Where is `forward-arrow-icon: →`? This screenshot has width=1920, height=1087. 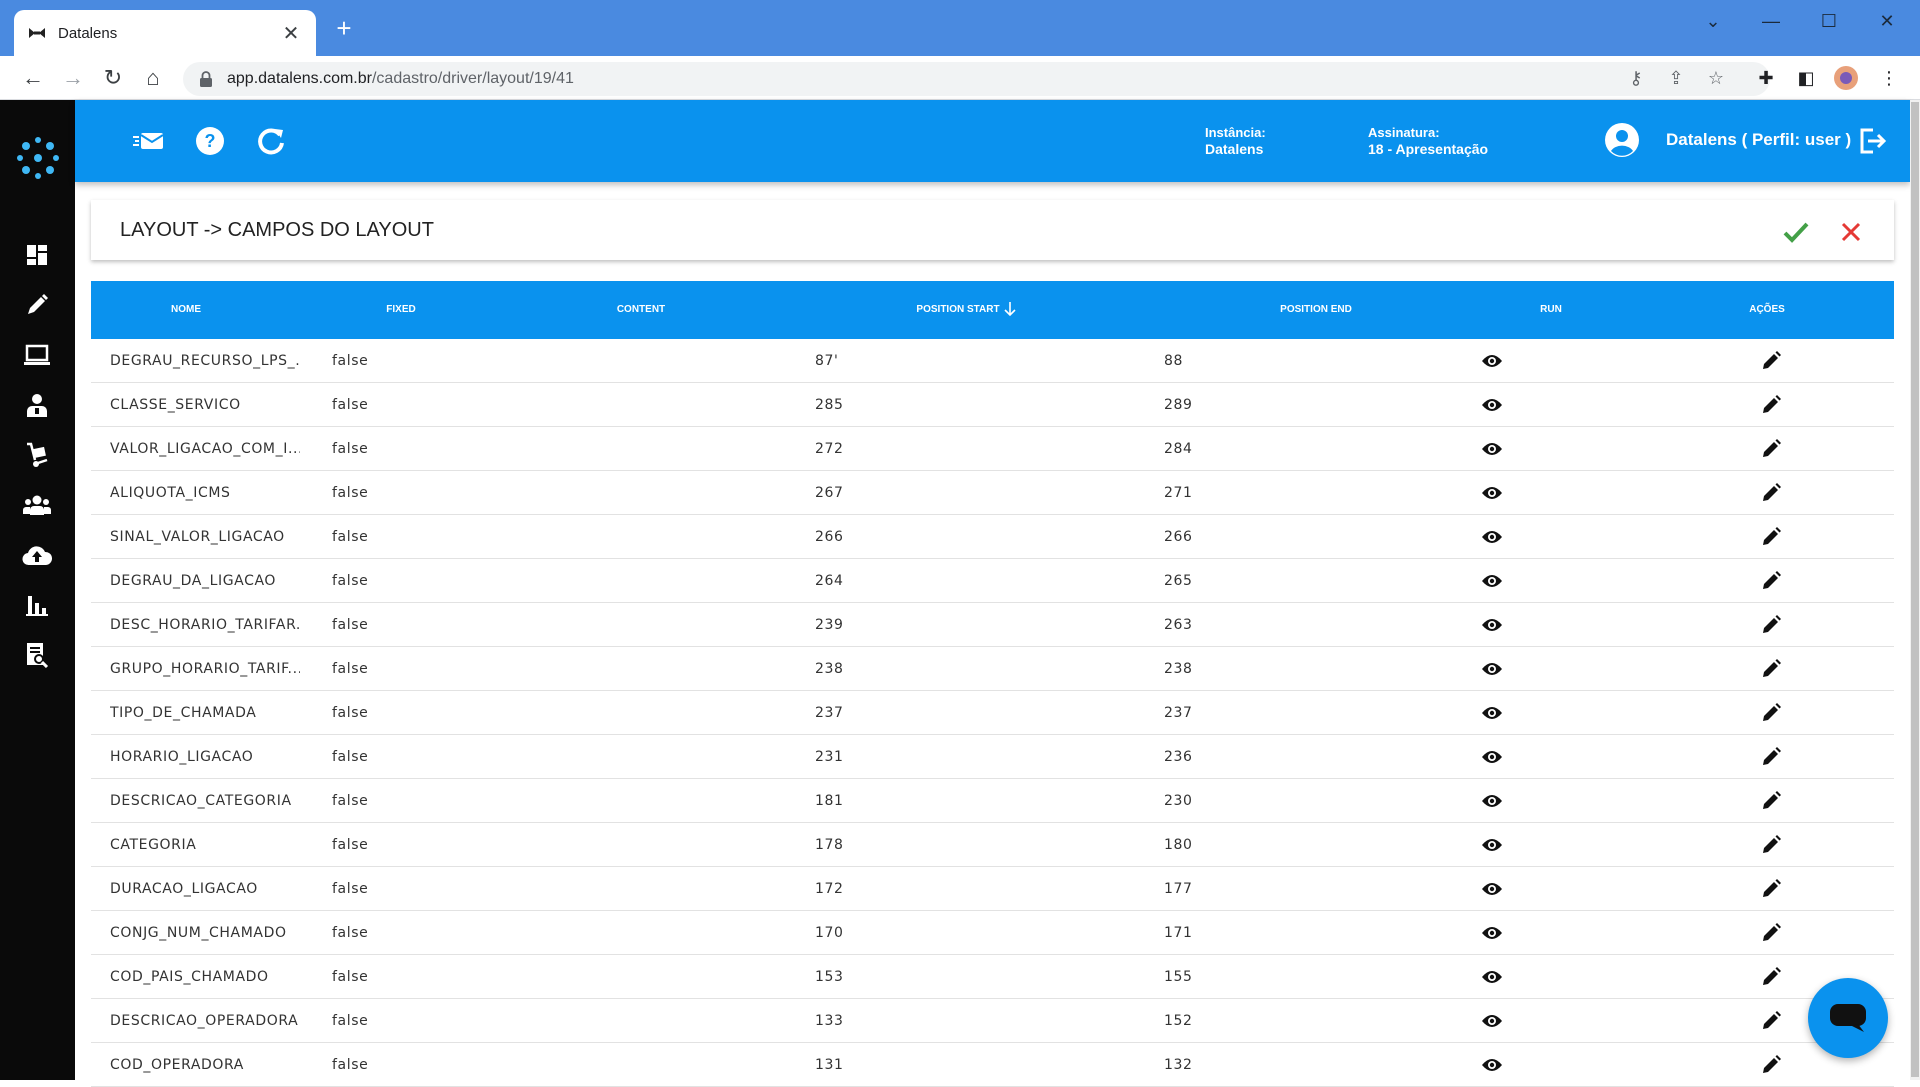 forward-arrow-icon: → is located at coordinates (73, 78).